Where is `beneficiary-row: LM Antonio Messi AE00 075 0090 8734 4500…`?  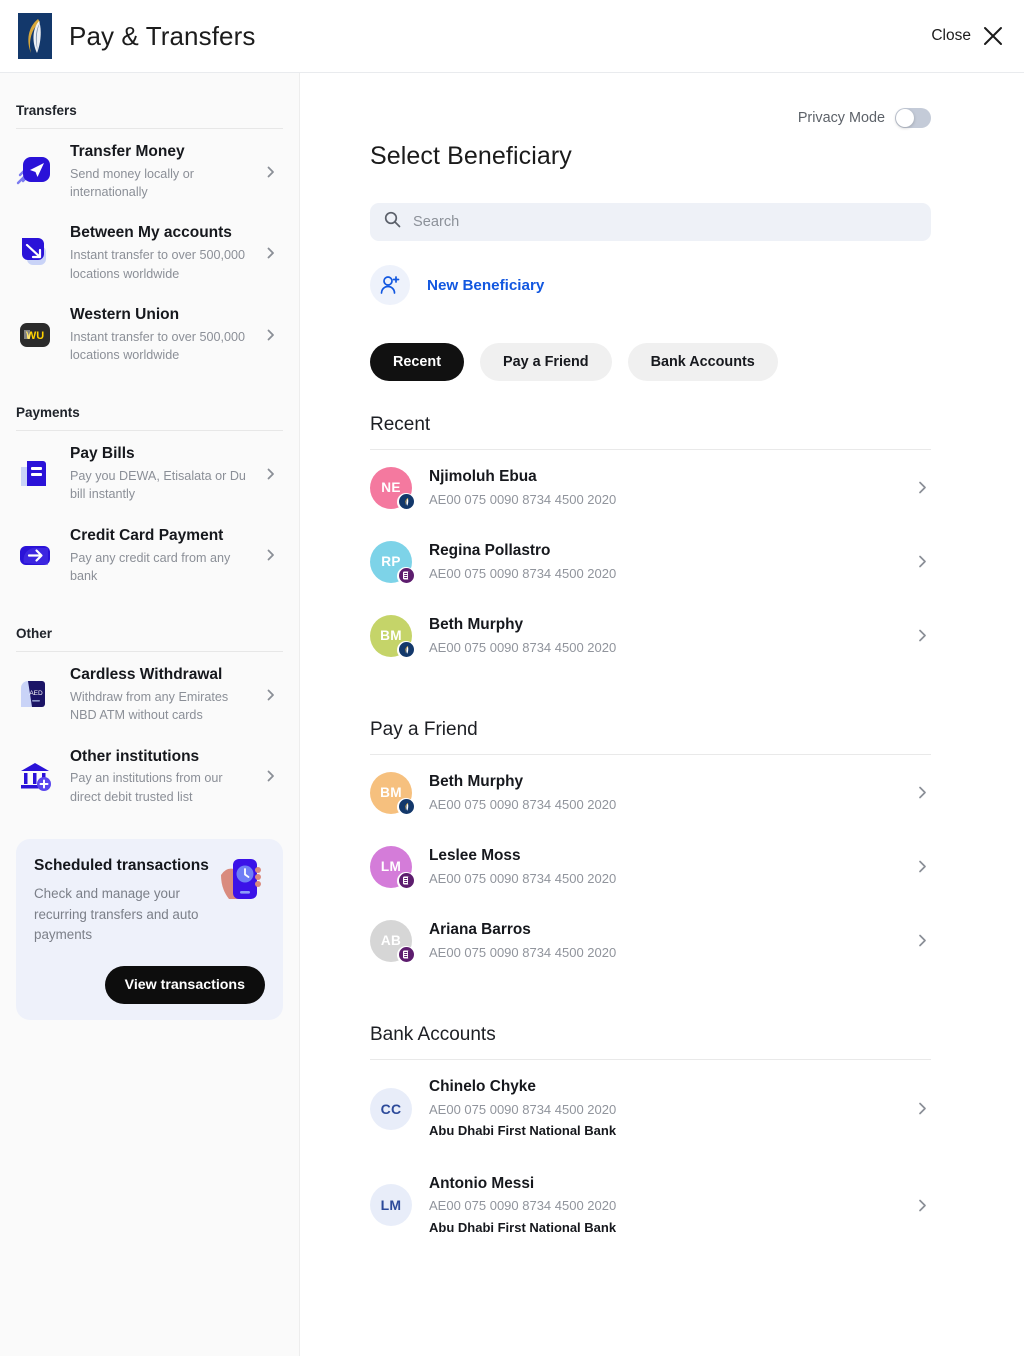 beneficiary-row: LM Antonio Messi AE00 075 0090 8734 4500… is located at coordinates (650, 1205).